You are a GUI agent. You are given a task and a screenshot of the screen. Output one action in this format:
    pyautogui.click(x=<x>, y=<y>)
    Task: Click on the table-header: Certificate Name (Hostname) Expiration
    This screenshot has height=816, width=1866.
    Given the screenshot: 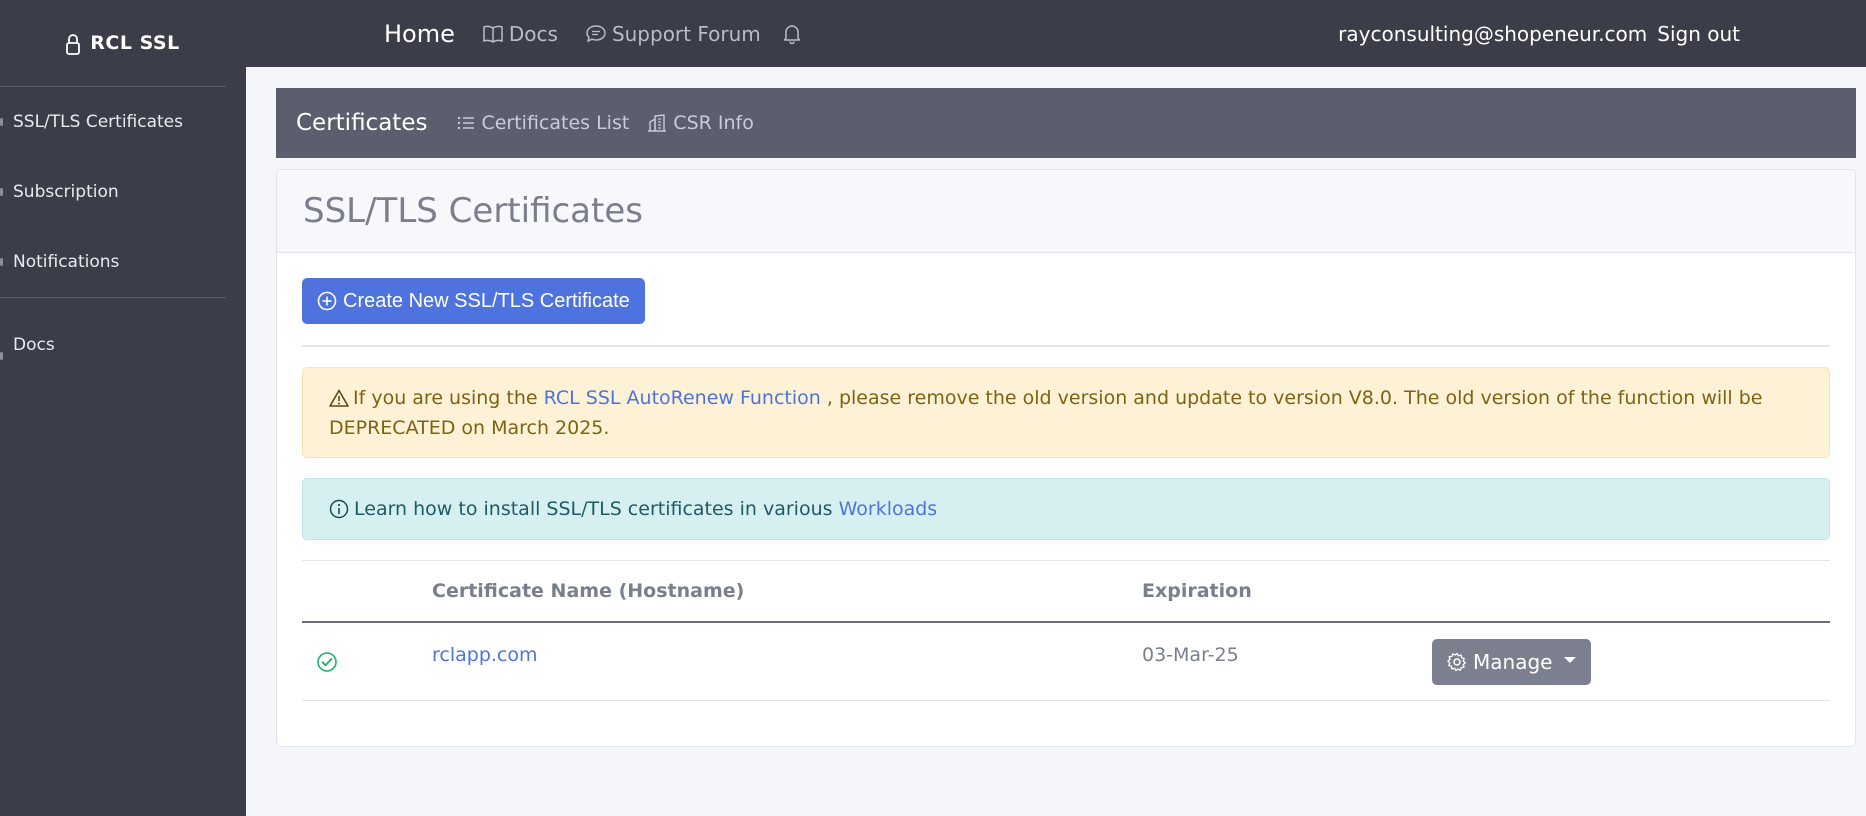 What is the action you would take?
    pyautogui.click(x=1066, y=592)
    